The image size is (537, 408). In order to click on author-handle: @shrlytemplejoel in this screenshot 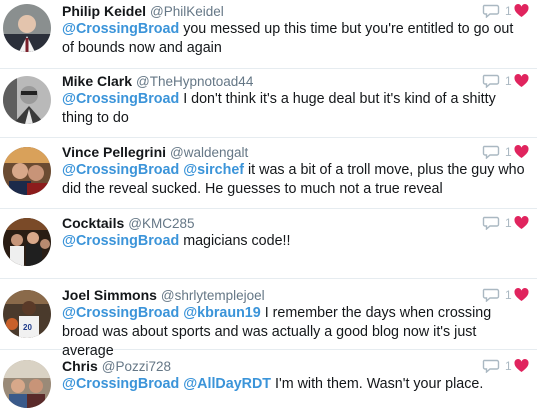, I will do `click(213, 295)`.